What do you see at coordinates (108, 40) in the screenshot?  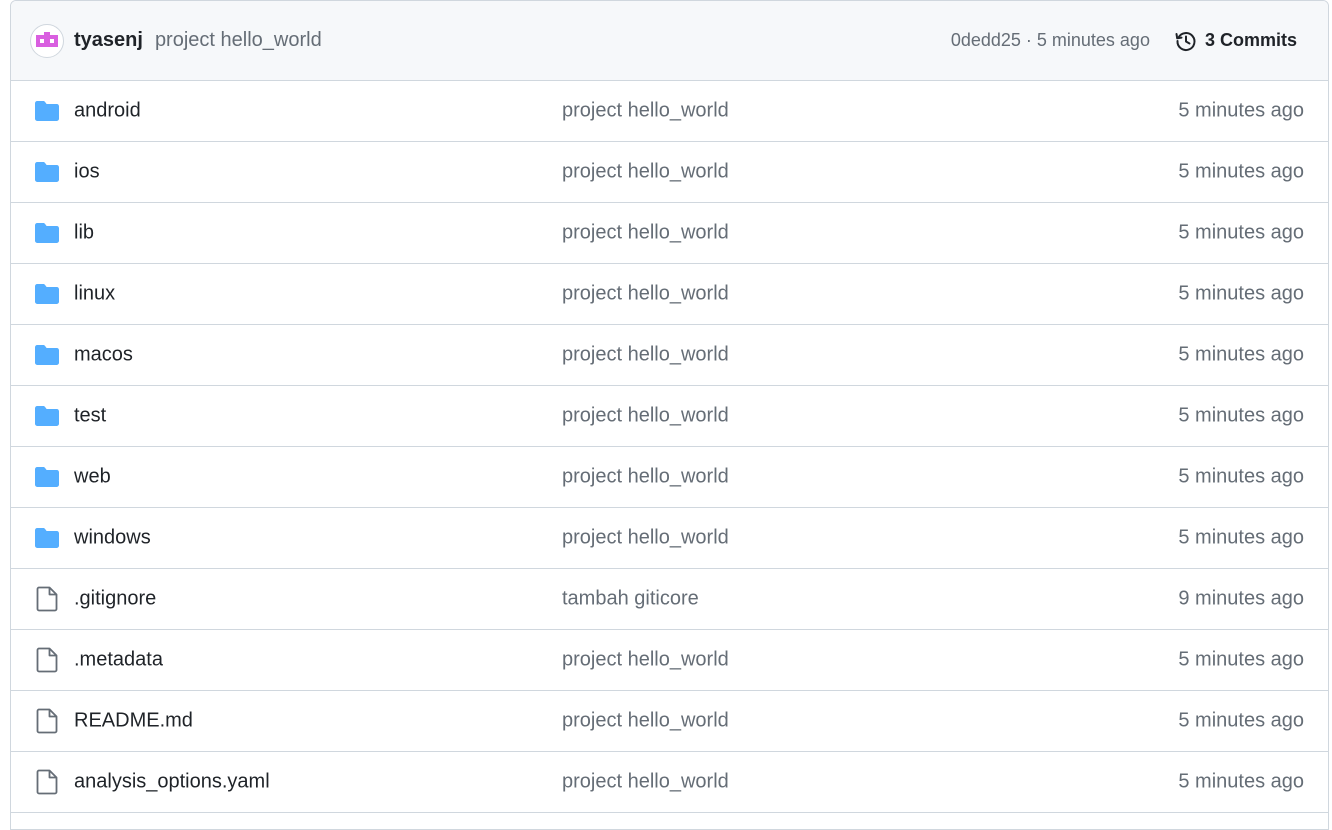 I see `commit-author: tyasenj` at bounding box center [108, 40].